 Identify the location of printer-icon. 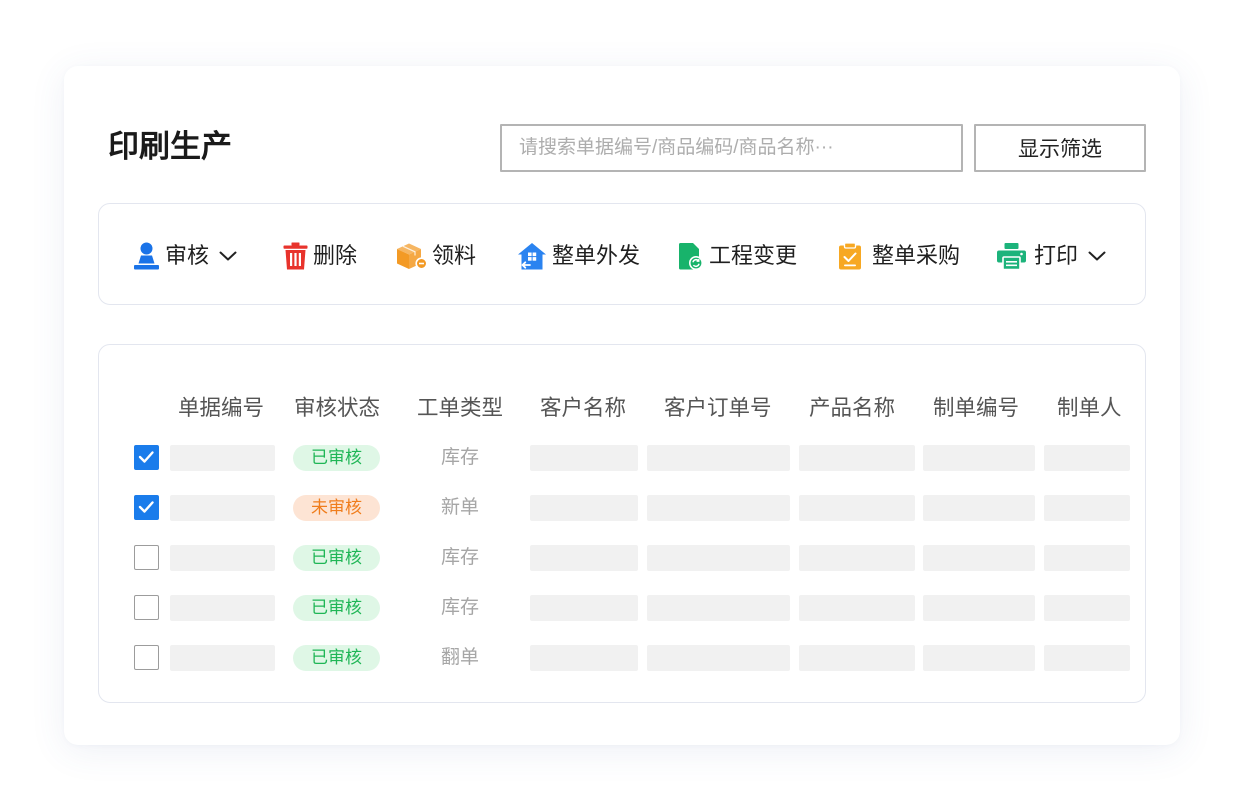
(1011, 256).